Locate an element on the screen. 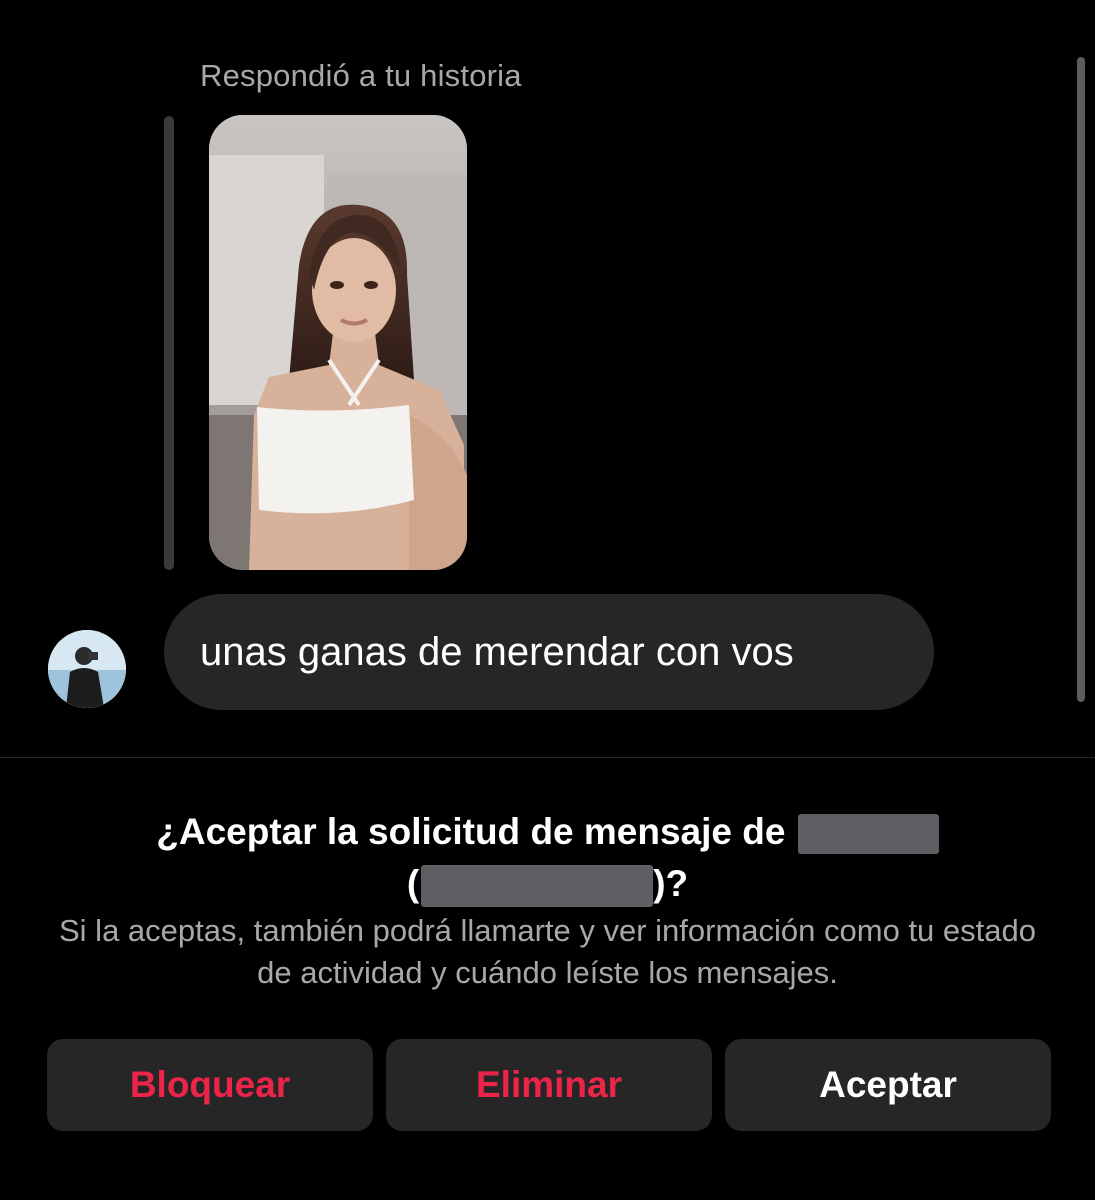 This screenshot has width=1095, height=1200. story-thumbnail is located at coordinates (338, 342).